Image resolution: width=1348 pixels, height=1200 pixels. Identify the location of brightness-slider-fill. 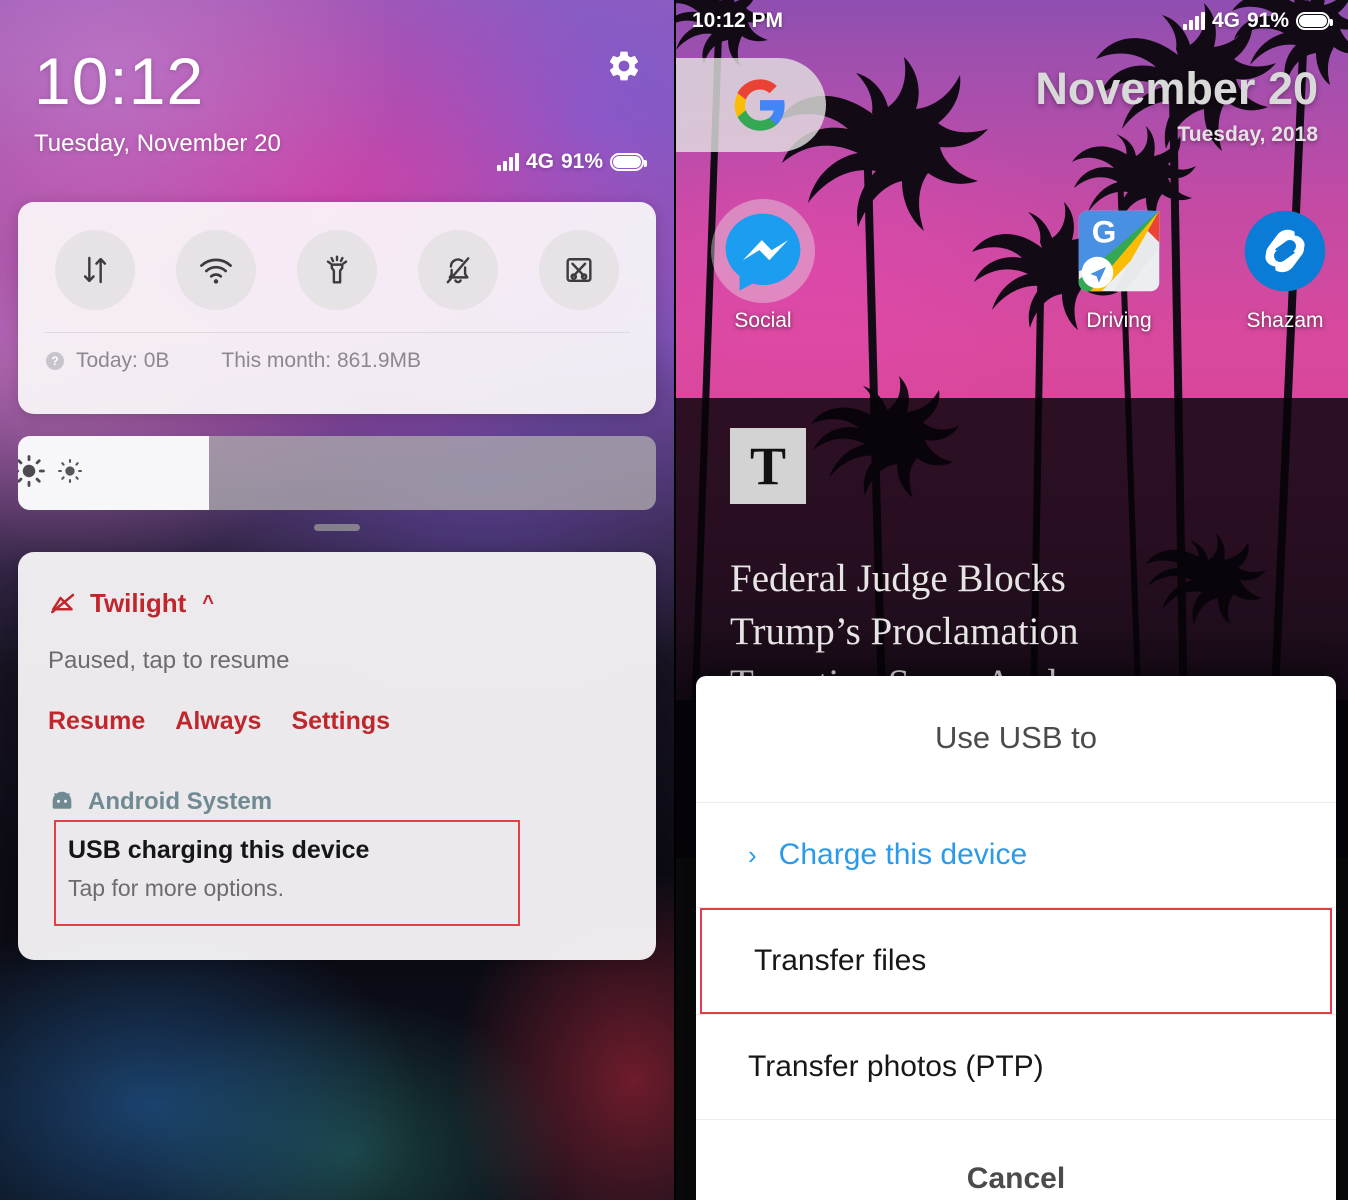
(114, 473).